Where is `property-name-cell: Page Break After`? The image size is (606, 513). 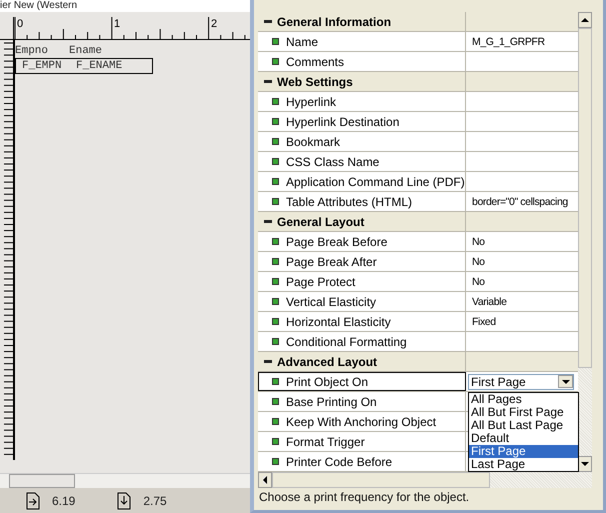 property-name-cell: Page Break After is located at coordinates (362, 261).